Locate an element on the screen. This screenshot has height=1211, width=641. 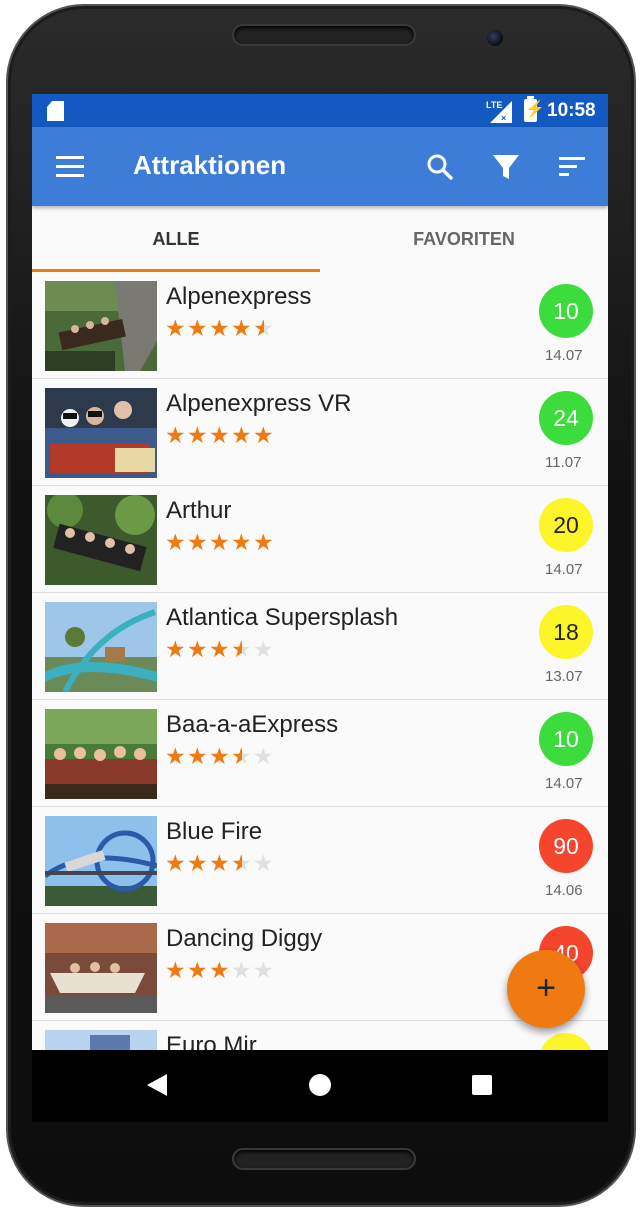
back-icon is located at coordinates (157, 1085).